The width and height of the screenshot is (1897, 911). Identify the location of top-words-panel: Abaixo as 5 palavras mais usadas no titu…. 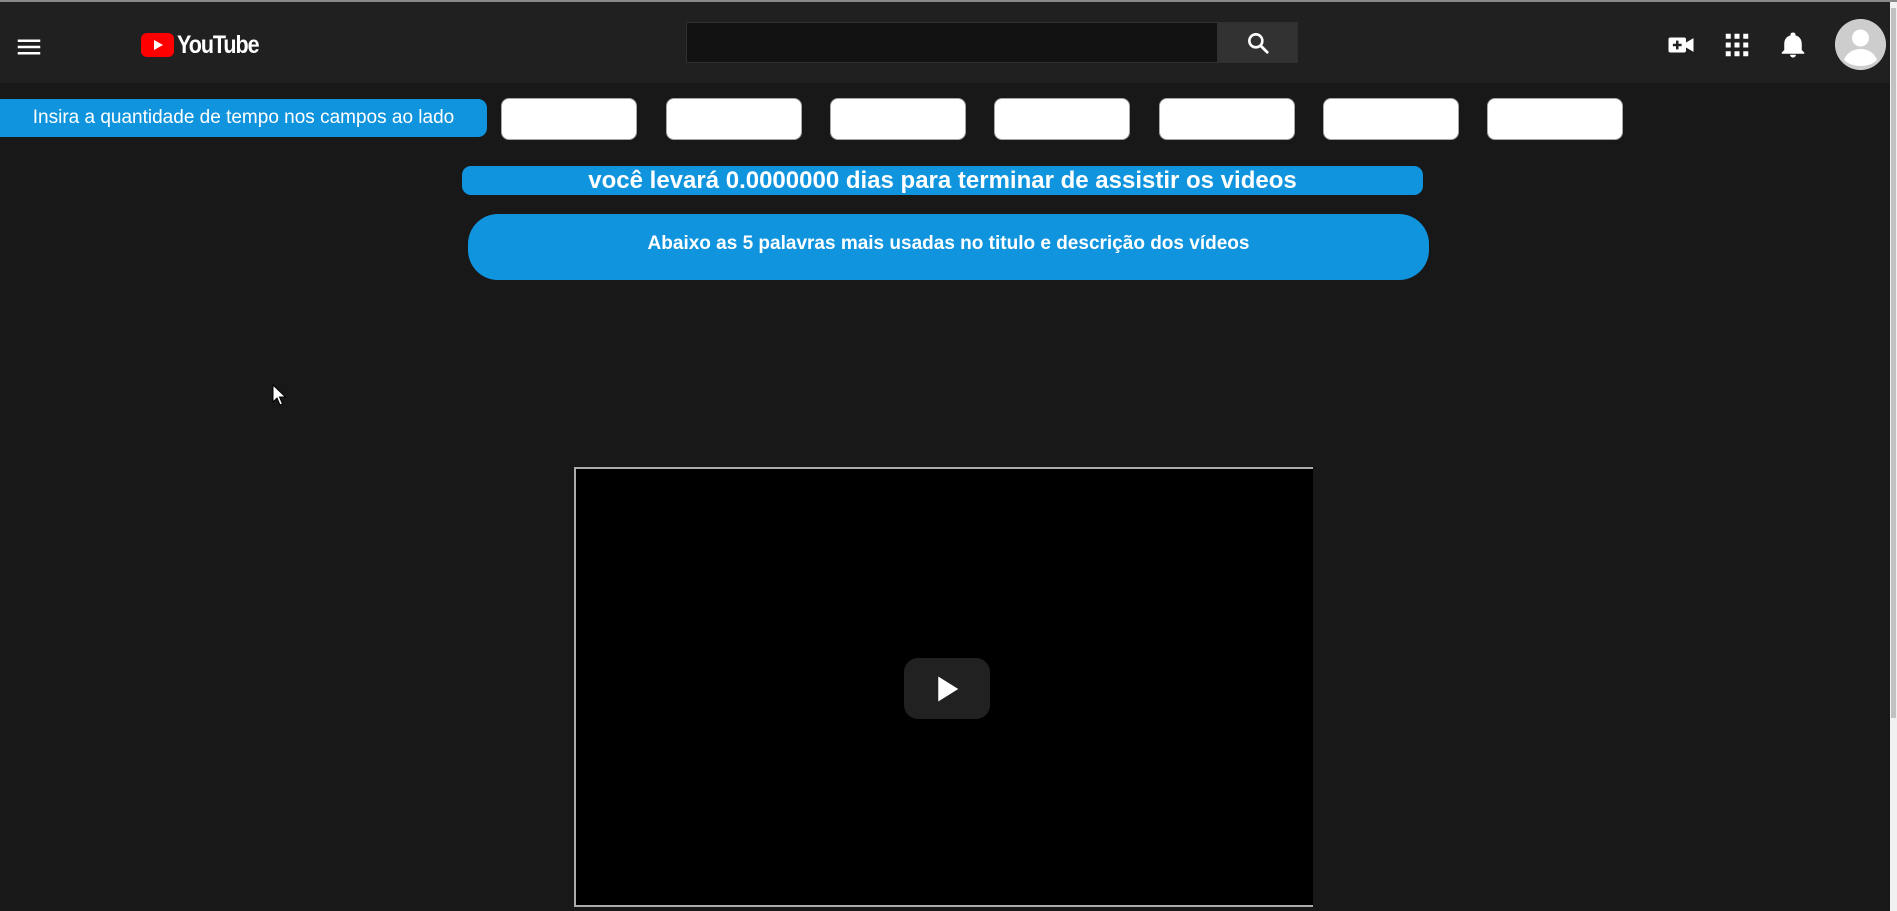
(948, 247).